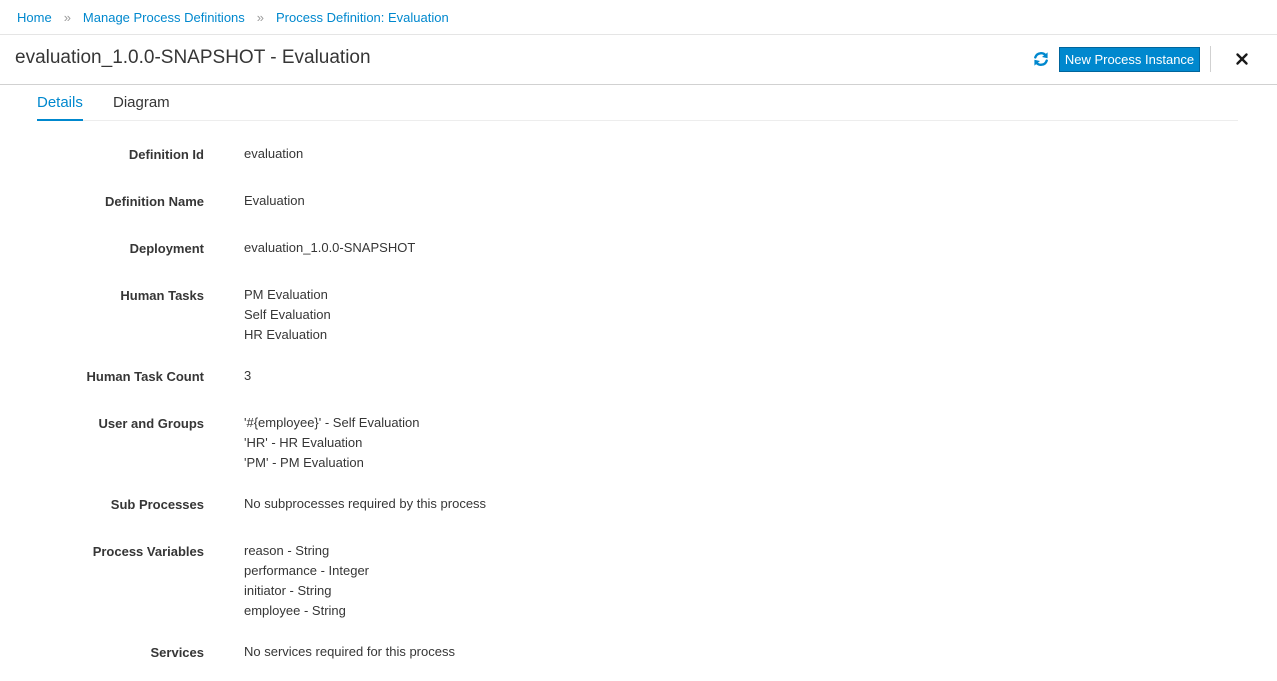 The width and height of the screenshot is (1277, 681). I want to click on sub-processes-label: Sub Processes, so click(157, 504).